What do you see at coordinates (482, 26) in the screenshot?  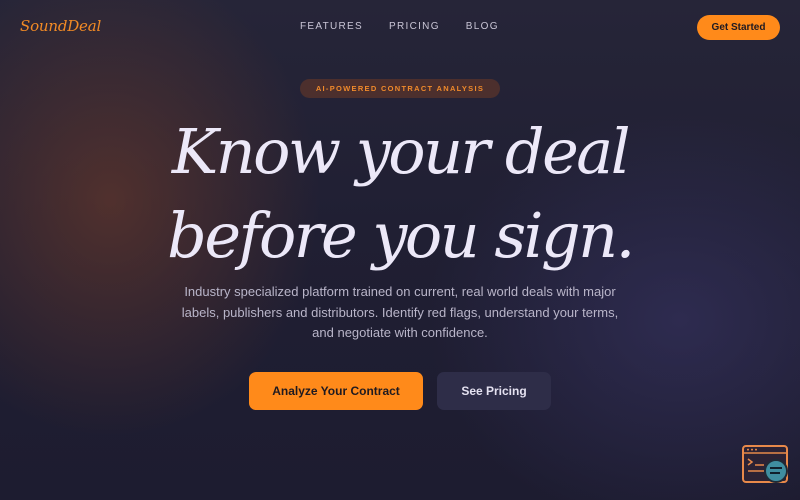 I see `nav-link-blog: BLOG` at bounding box center [482, 26].